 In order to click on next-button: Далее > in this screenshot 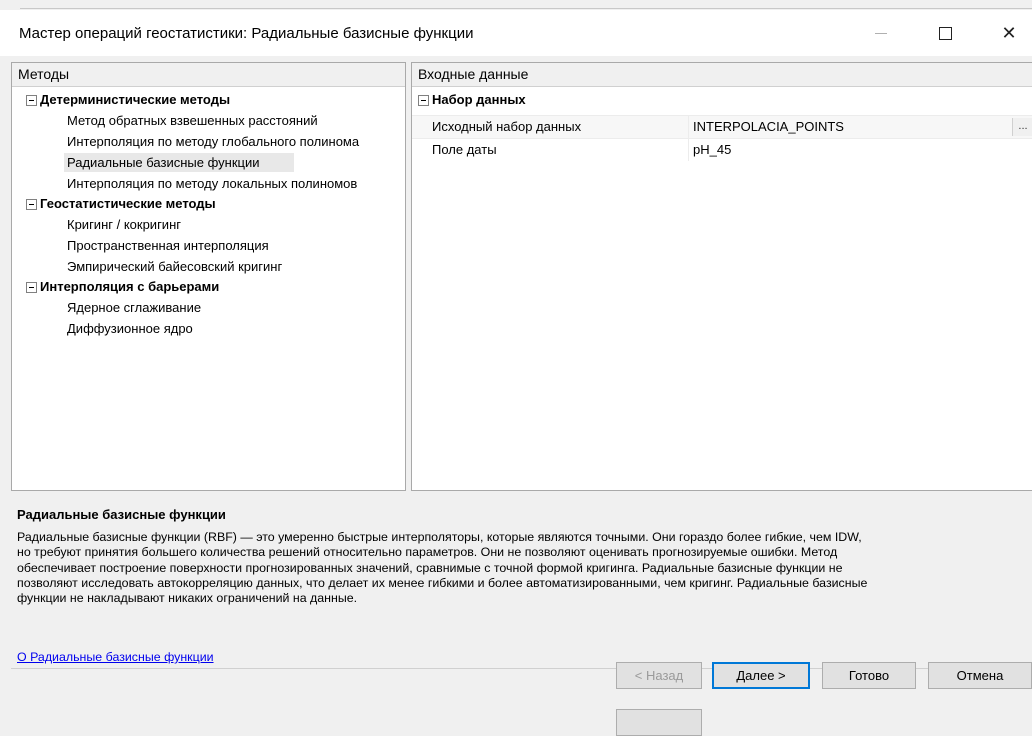, I will do `click(761, 675)`.